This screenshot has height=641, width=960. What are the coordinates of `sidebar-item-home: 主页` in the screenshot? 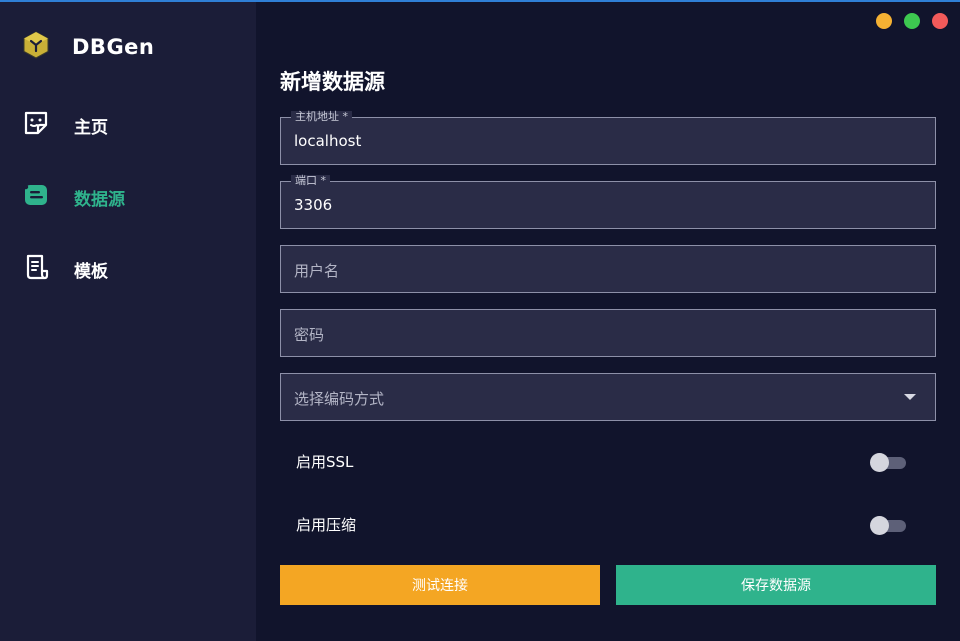 It's located at (65, 125).